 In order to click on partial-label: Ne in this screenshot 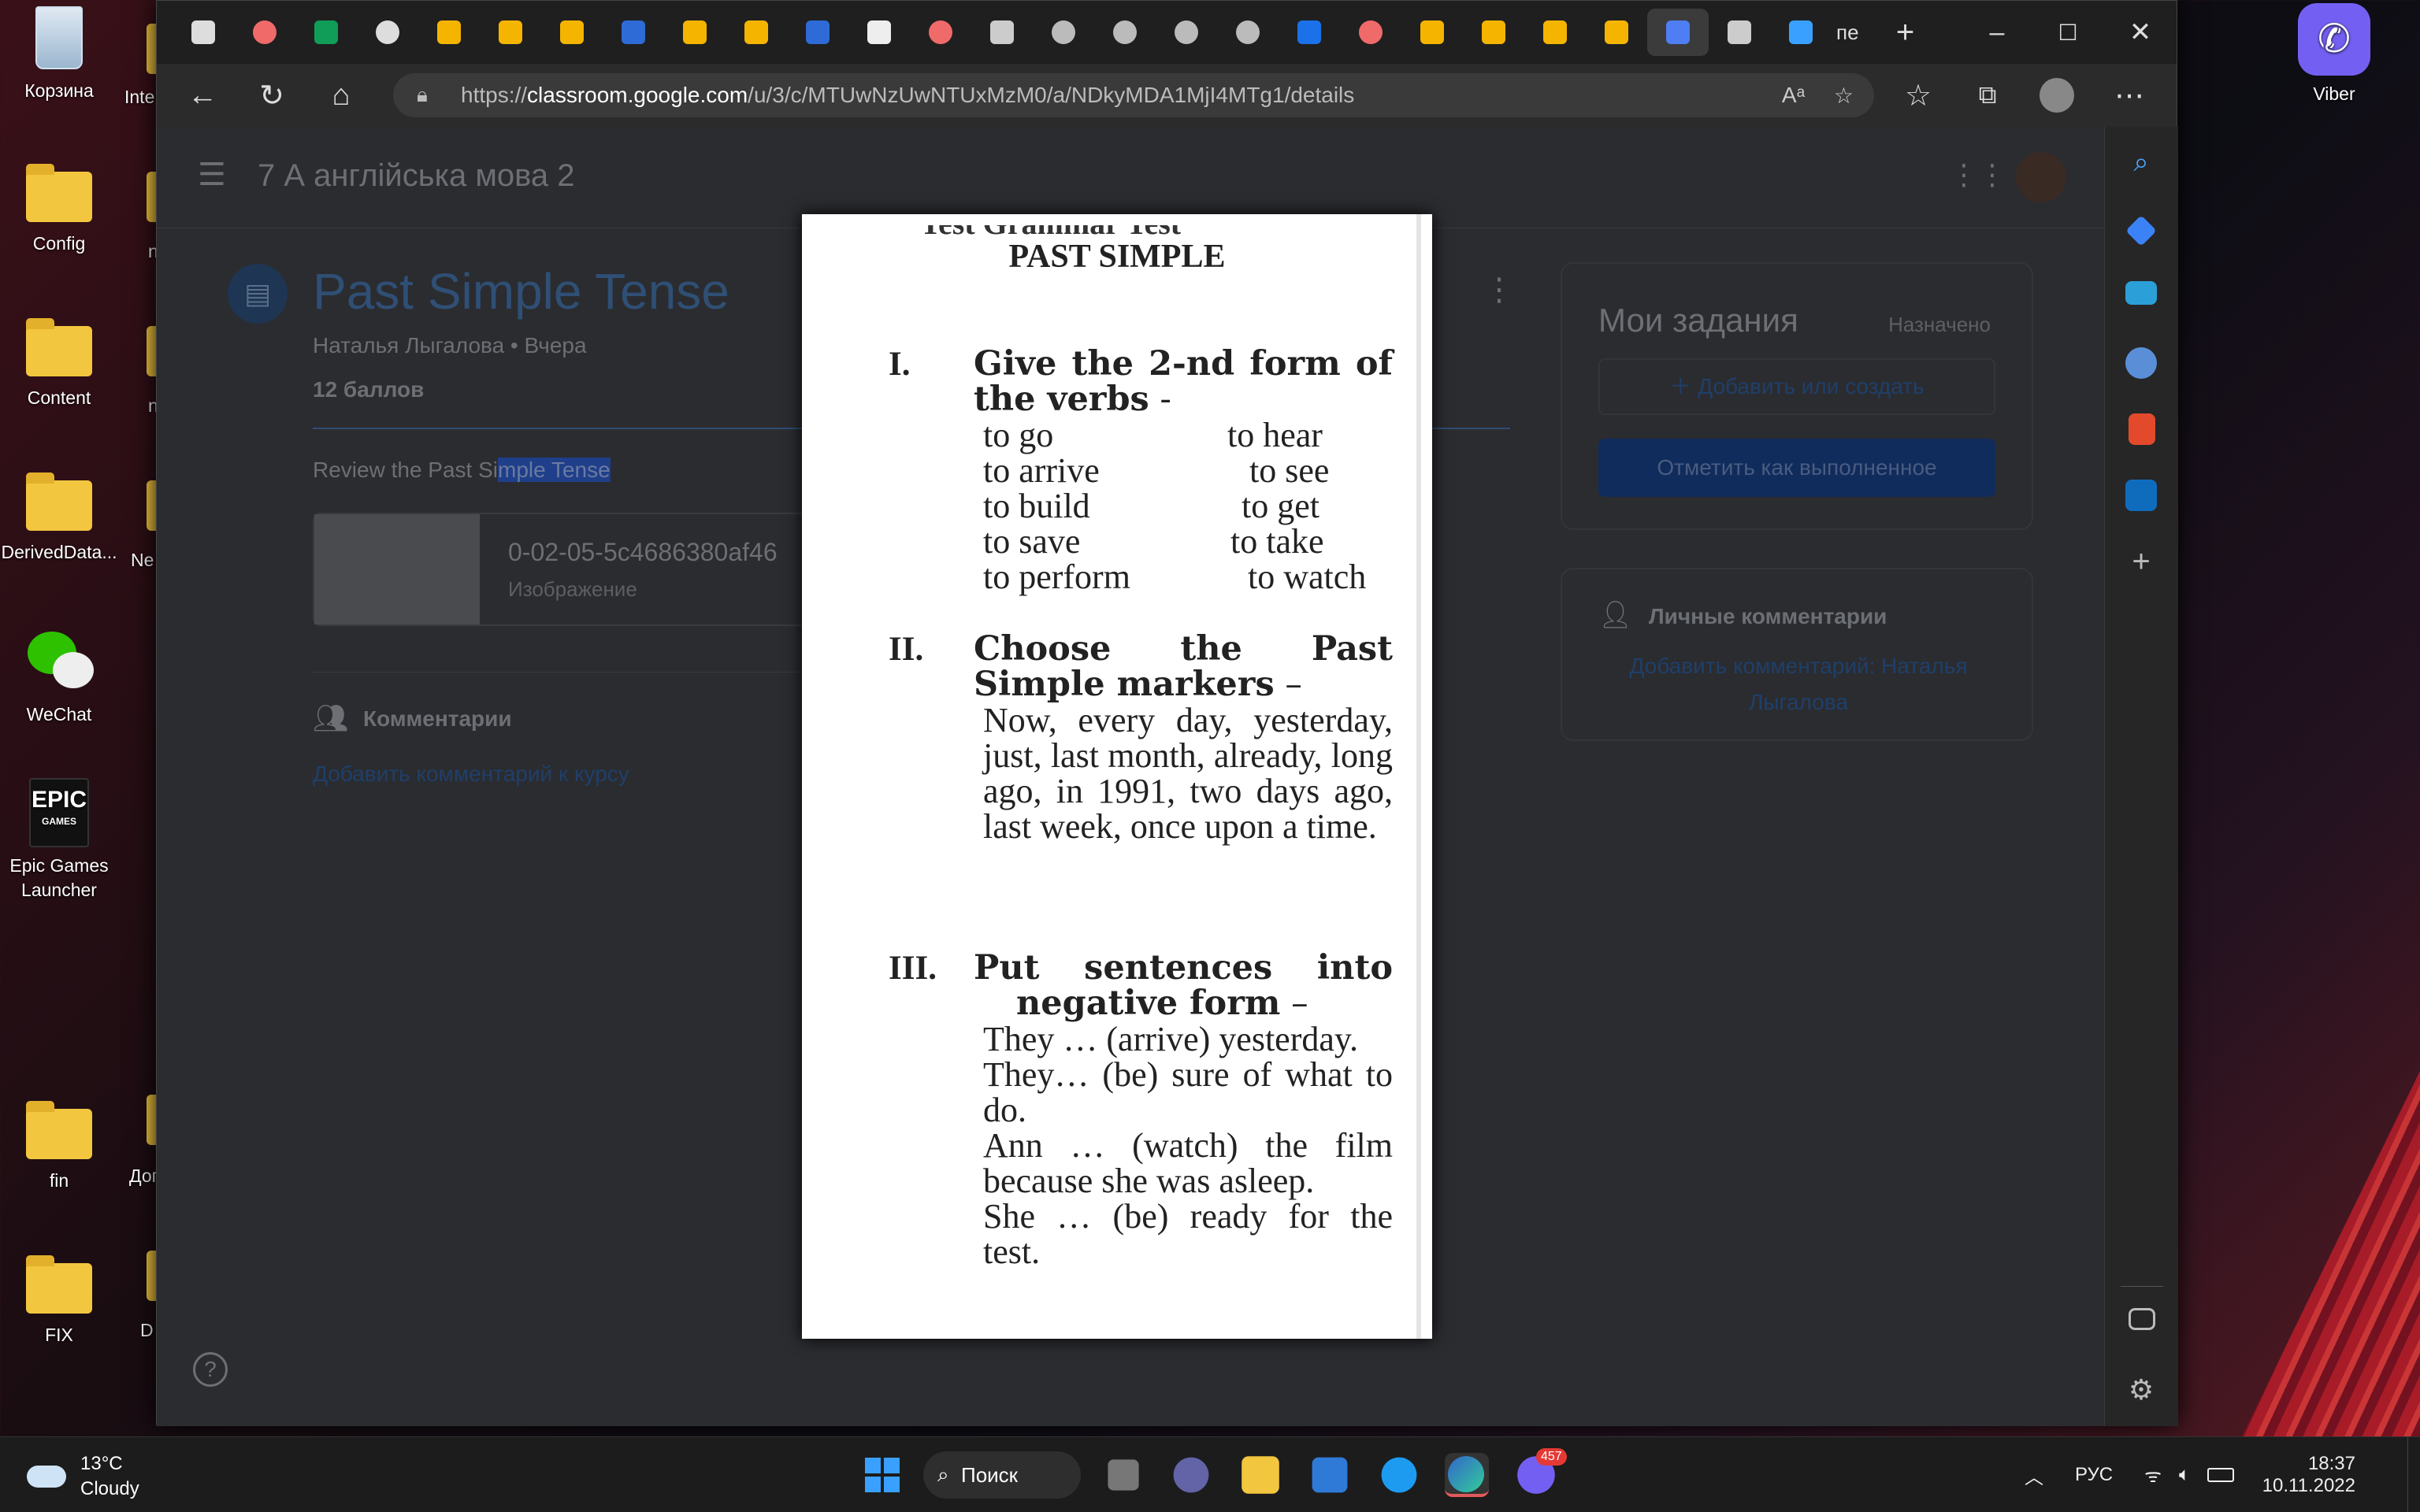, I will do `click(142, 560)`.